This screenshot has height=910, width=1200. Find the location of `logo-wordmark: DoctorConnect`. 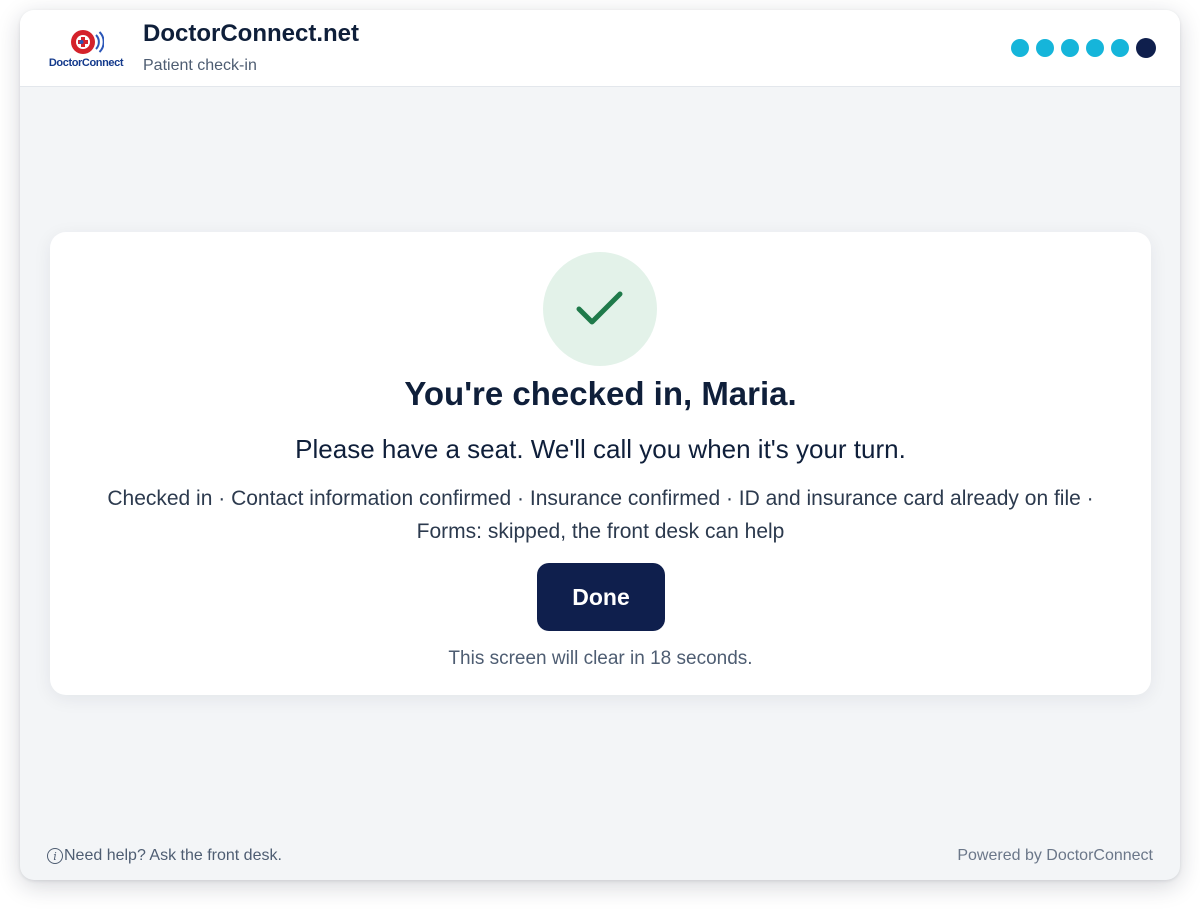

logo-wordmark: DoctorConnect is located at coordinates (86, 63).